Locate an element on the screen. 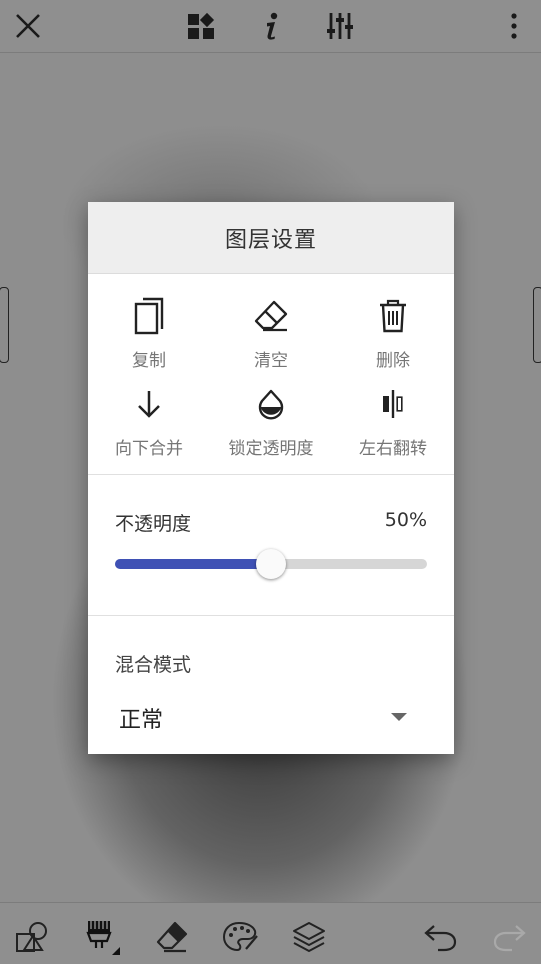 The width and height of the screenshot is (541, 964). opacity-slider-fill is located at coordinates (193, 564).